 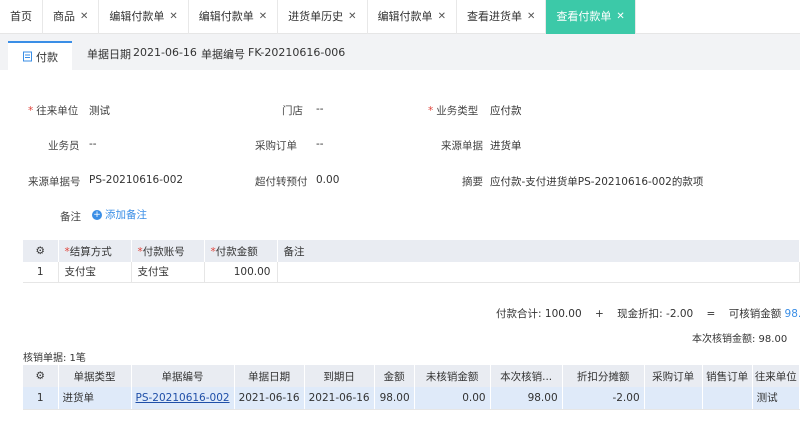 I want to click on doc-tab-label: 付款, so click(x=47, y=57).